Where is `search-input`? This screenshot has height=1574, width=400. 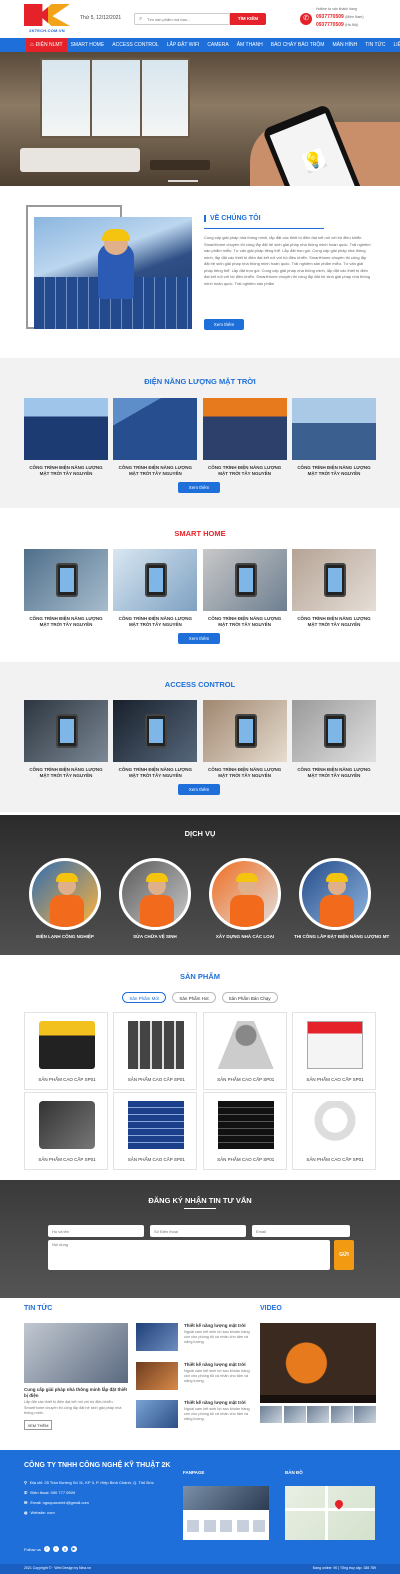 search-input is located at coordinates (187, 19).